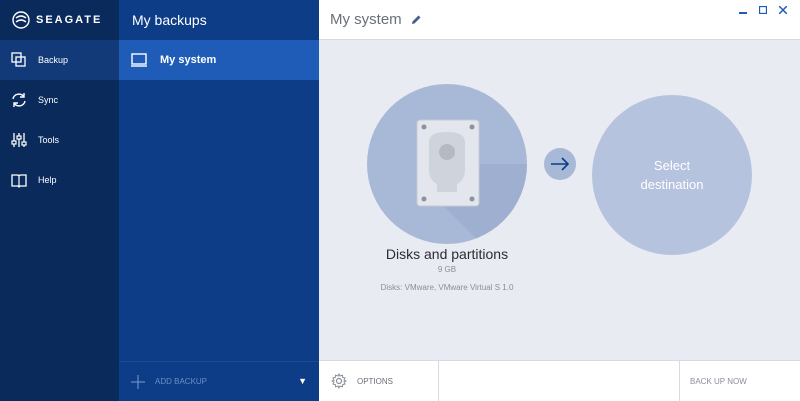 The height and width of the screenshot is (401, 800). I want to click on bottom-bar: OPTIONS BACK UP NOW, so click(559, 380).